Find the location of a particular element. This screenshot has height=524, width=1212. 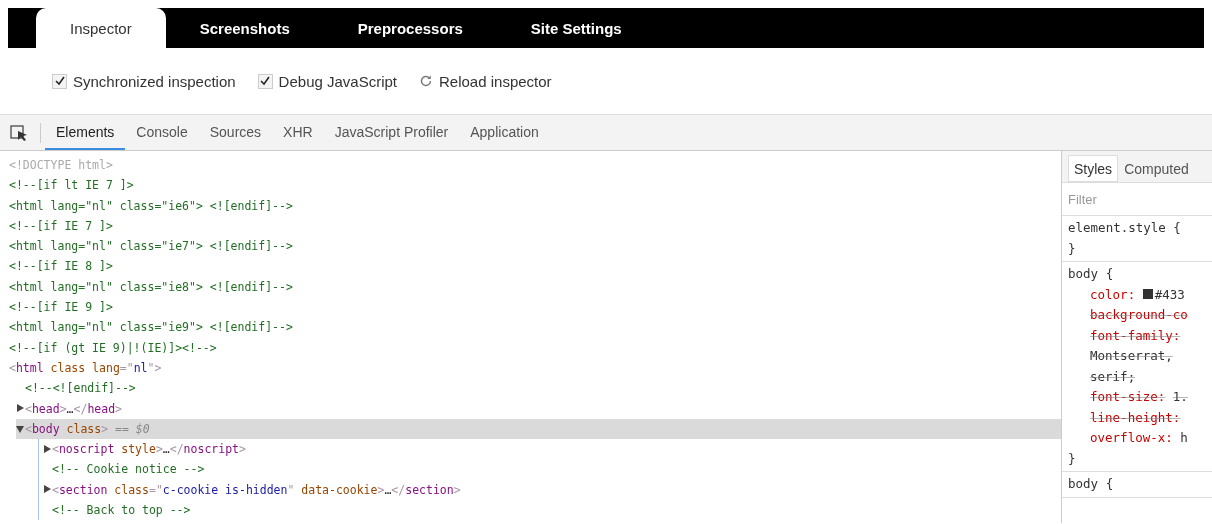

devtools-tab: Application is located at coordinates (504, 132).